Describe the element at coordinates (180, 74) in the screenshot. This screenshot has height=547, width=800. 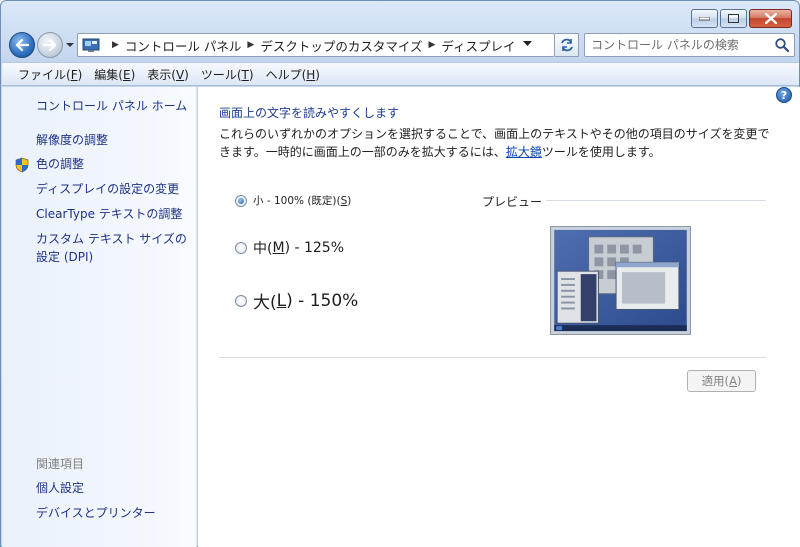
I see `menu-view-key: V` at that location.